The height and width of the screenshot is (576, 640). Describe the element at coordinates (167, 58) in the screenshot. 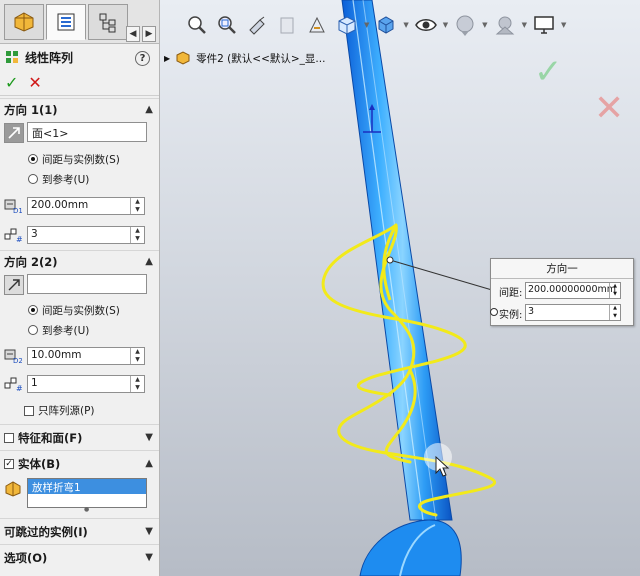

I see `expand-arrow-icon: ▶` at that location.